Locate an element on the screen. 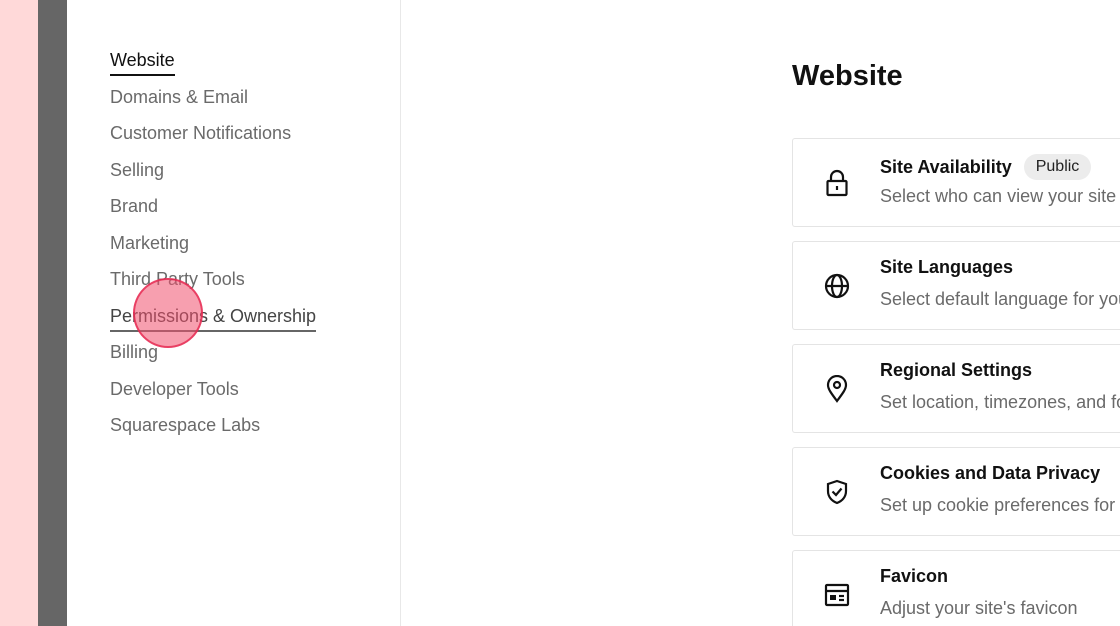 Image resolution: width=1120 pixels, height=626 pixels. status-badge: Public is located at coordinates (1057, 167).